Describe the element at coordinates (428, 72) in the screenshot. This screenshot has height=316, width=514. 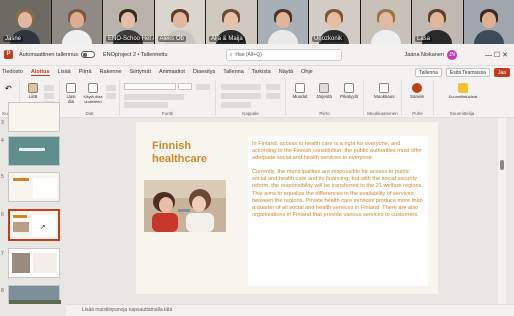
I see `record-button: Tallenna` at that location.